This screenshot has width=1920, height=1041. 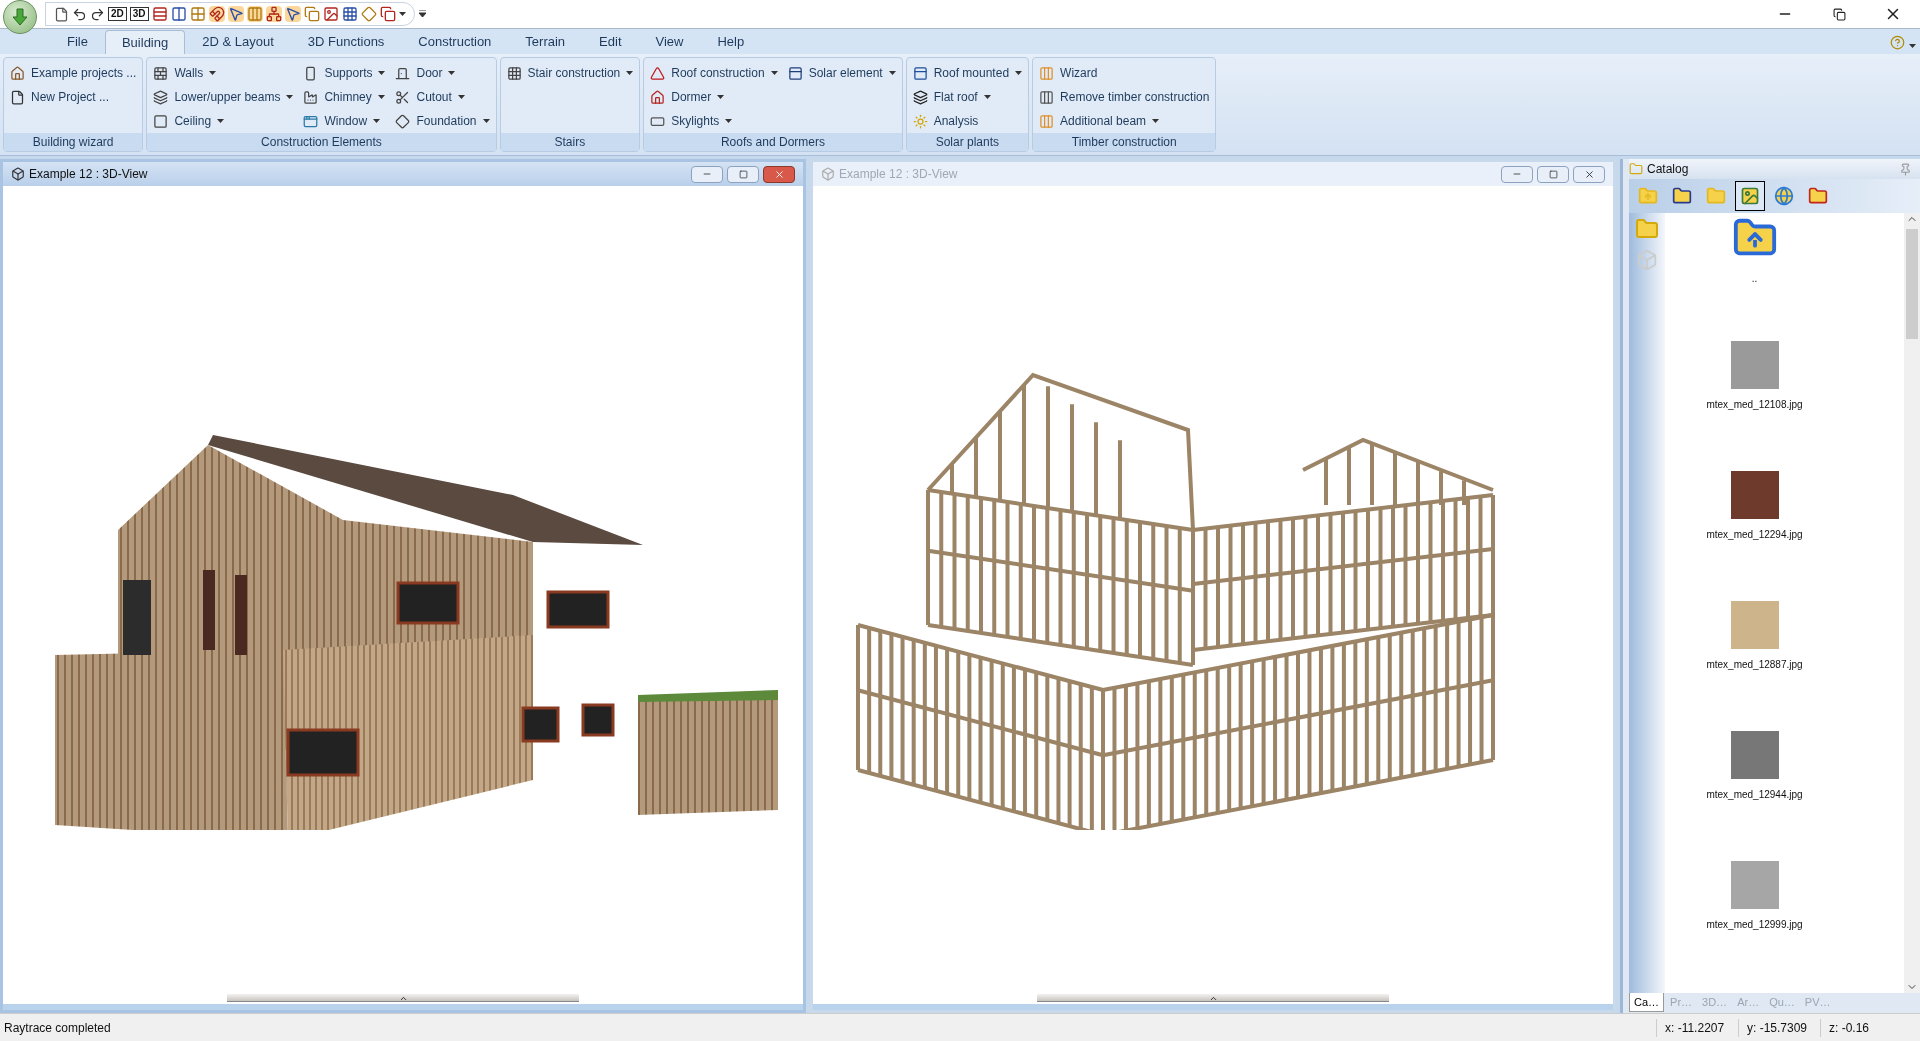 What do you see at coordinates (346, 42) in the screenshot?
I see `menu-tab: 3D Functions` at bounding box center [346, 42].